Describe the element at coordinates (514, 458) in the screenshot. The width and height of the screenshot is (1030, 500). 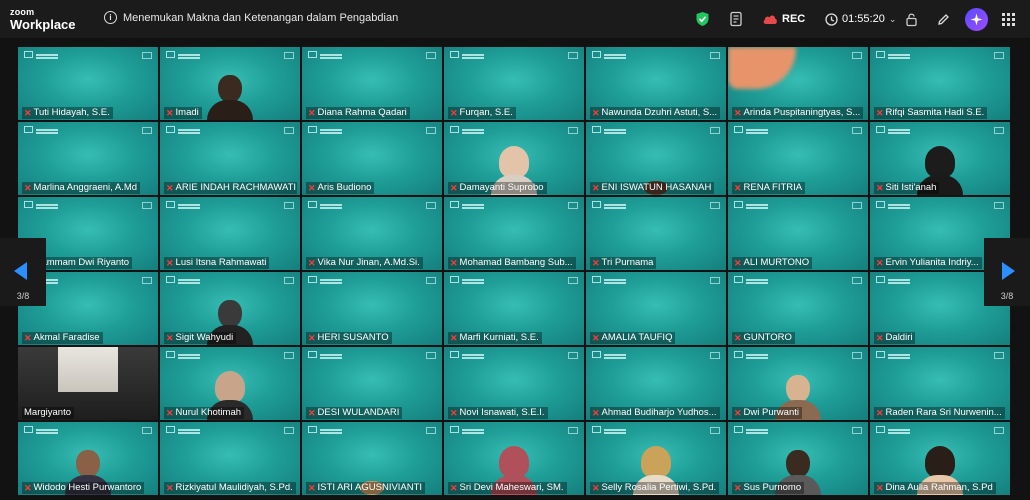
I see `participant-tile: ✕ Sri Devi Maheswari, SM.` at that location.